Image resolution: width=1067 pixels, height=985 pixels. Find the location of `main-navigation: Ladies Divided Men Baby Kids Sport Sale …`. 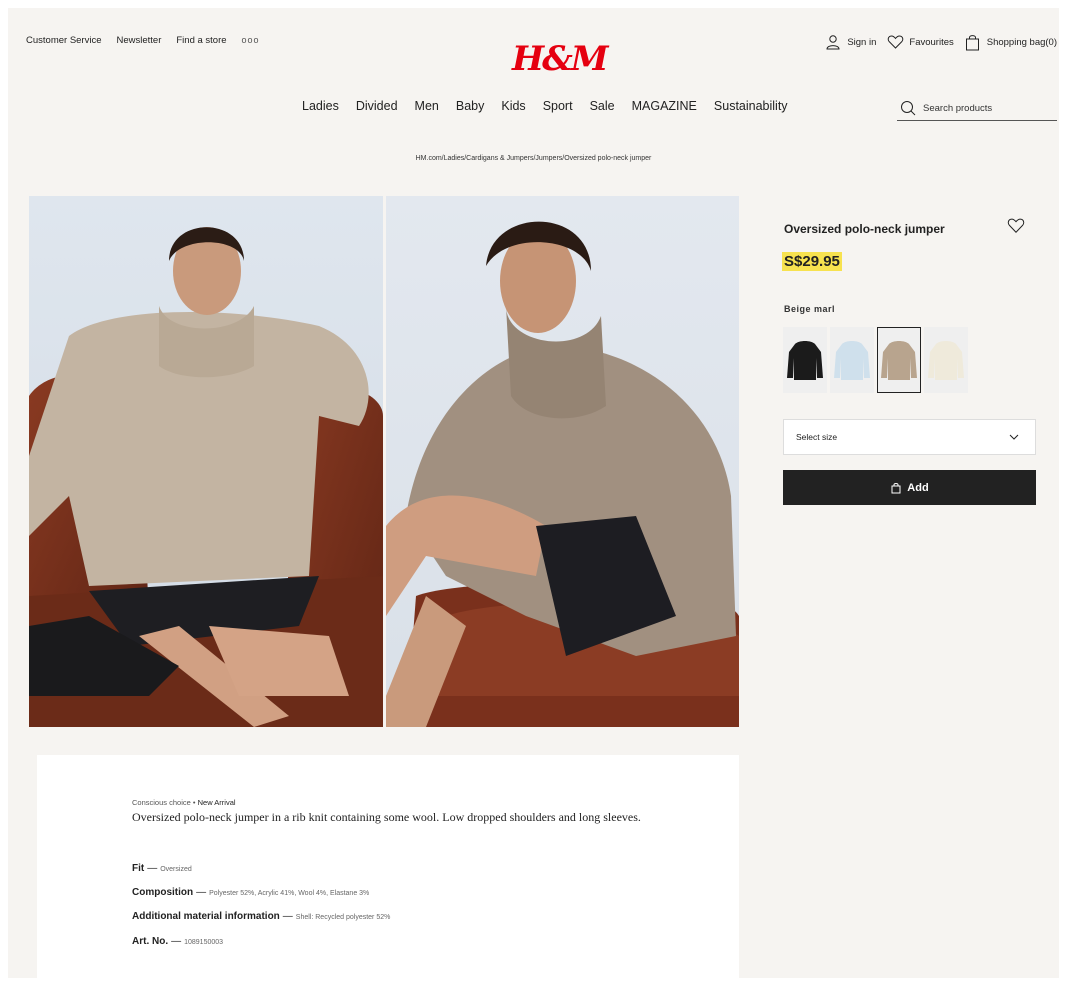

main-navigation: Ladies Divided Men Baby Kids Sport Sale … is located at coordinates (545, 106).